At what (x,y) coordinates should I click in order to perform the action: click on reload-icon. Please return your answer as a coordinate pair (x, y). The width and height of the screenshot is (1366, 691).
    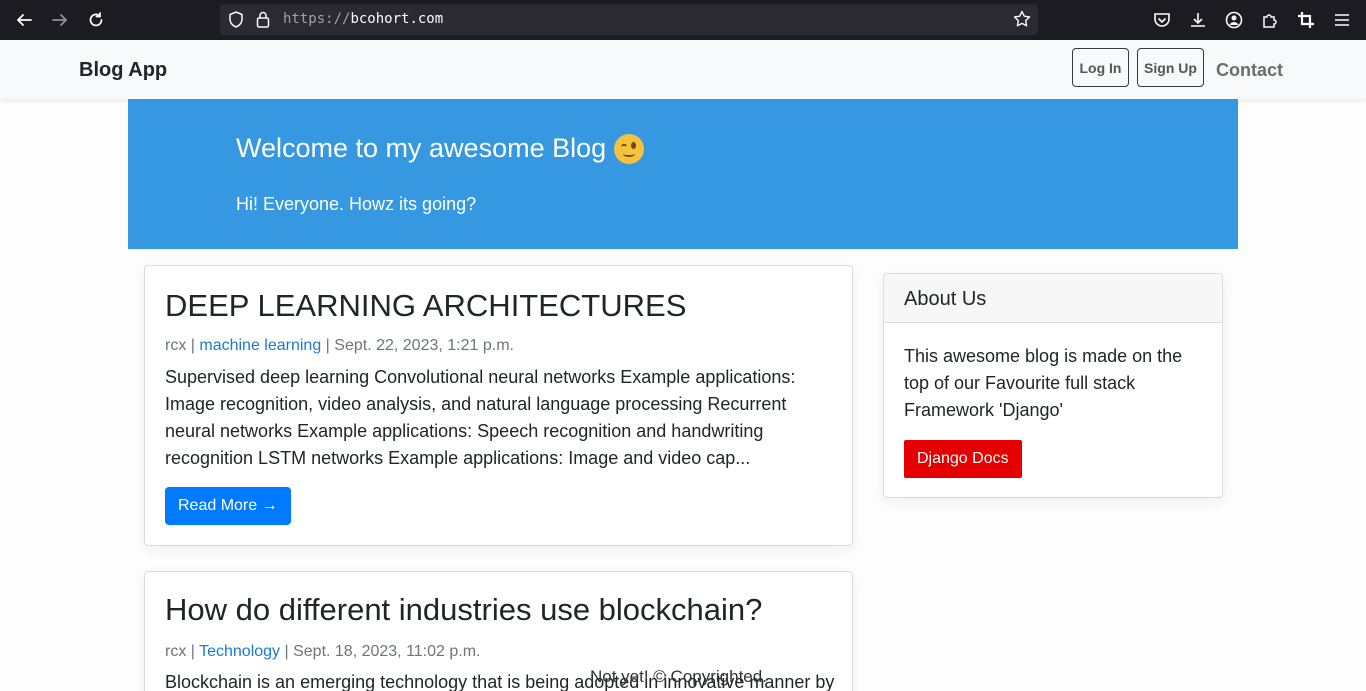
    Looking at the image, I should click on (96, 19).